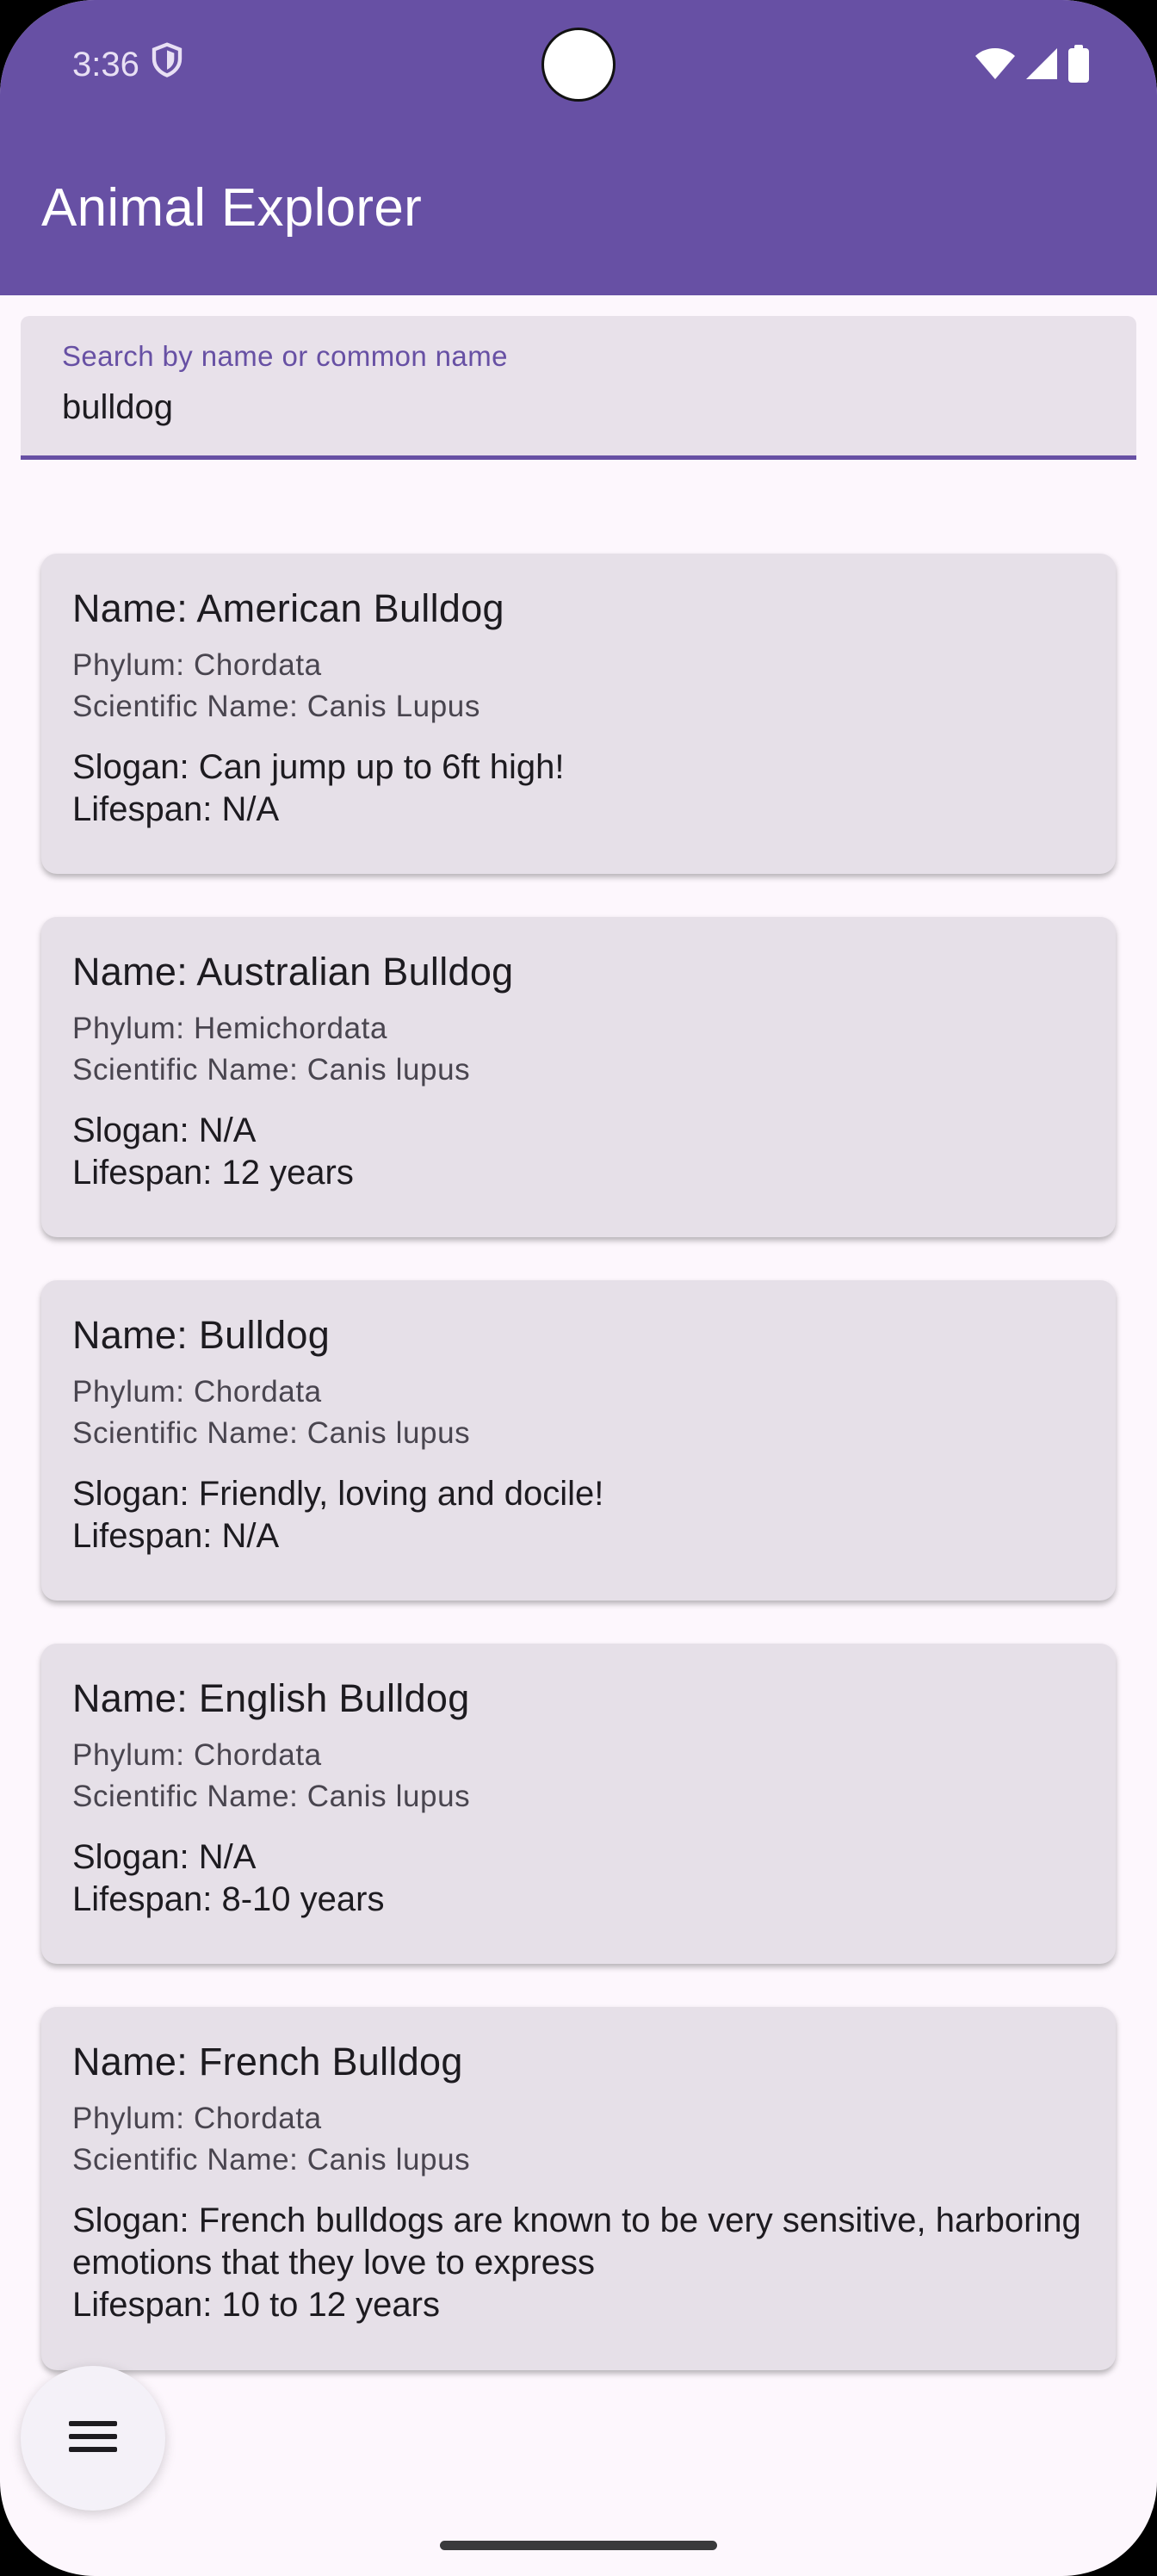 Image resolution: width=1157 pixels, height=2576 pixels. I want to click on menu-fab-button, so click(93, 2438).